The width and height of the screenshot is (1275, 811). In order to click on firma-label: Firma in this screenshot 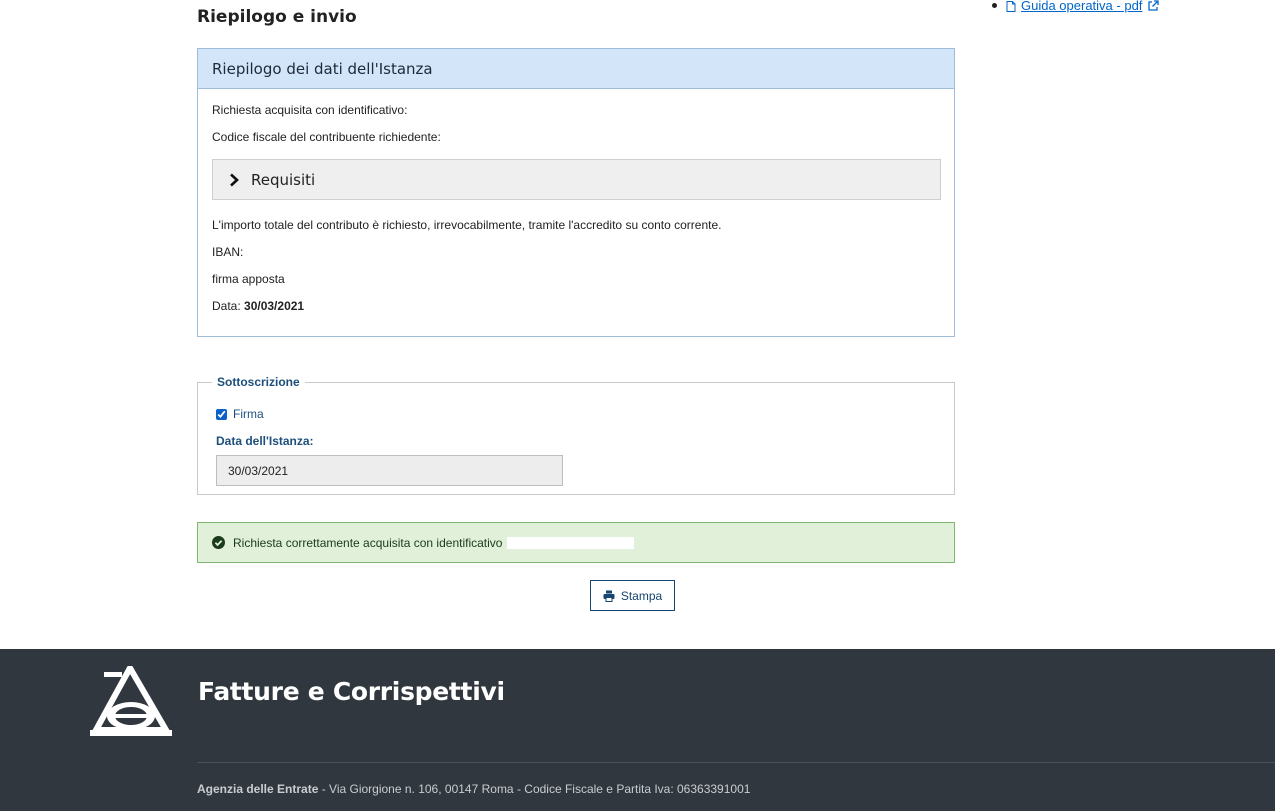, I will do `click(248, 414)`.